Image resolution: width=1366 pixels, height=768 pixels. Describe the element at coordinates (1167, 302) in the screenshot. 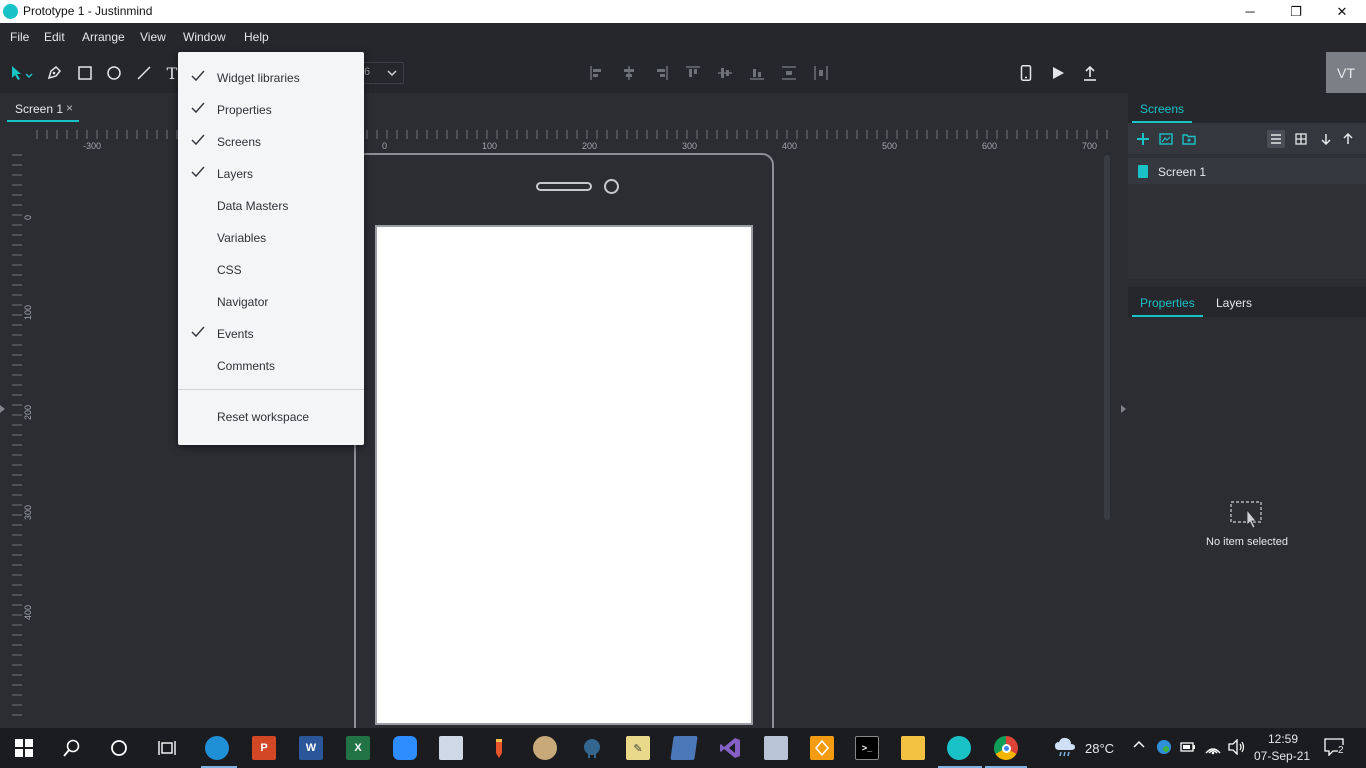

I see `tab-properties: Properties` at that location.